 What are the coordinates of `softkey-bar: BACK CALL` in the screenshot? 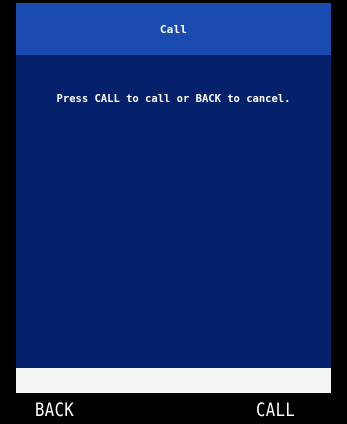 It's located at (173, 408).